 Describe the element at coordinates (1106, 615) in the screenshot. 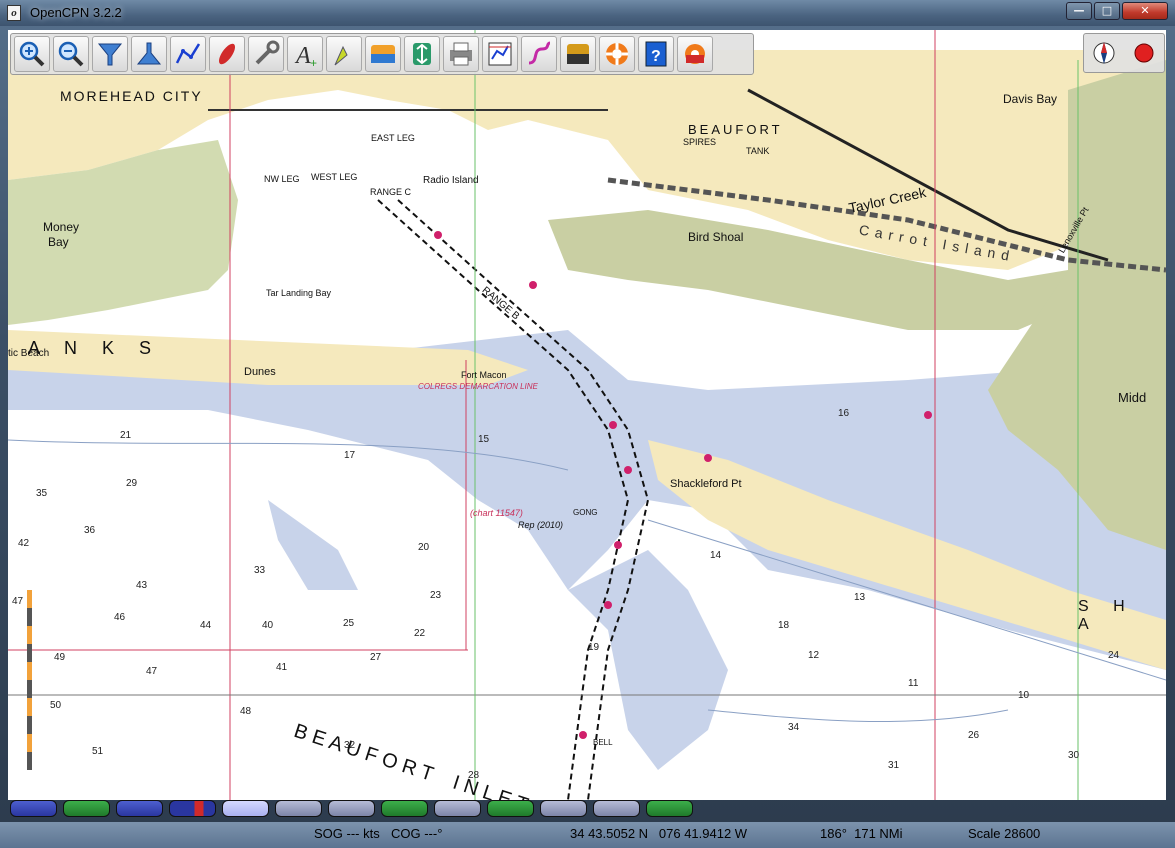

I see `label-sha: S H A` at that location.